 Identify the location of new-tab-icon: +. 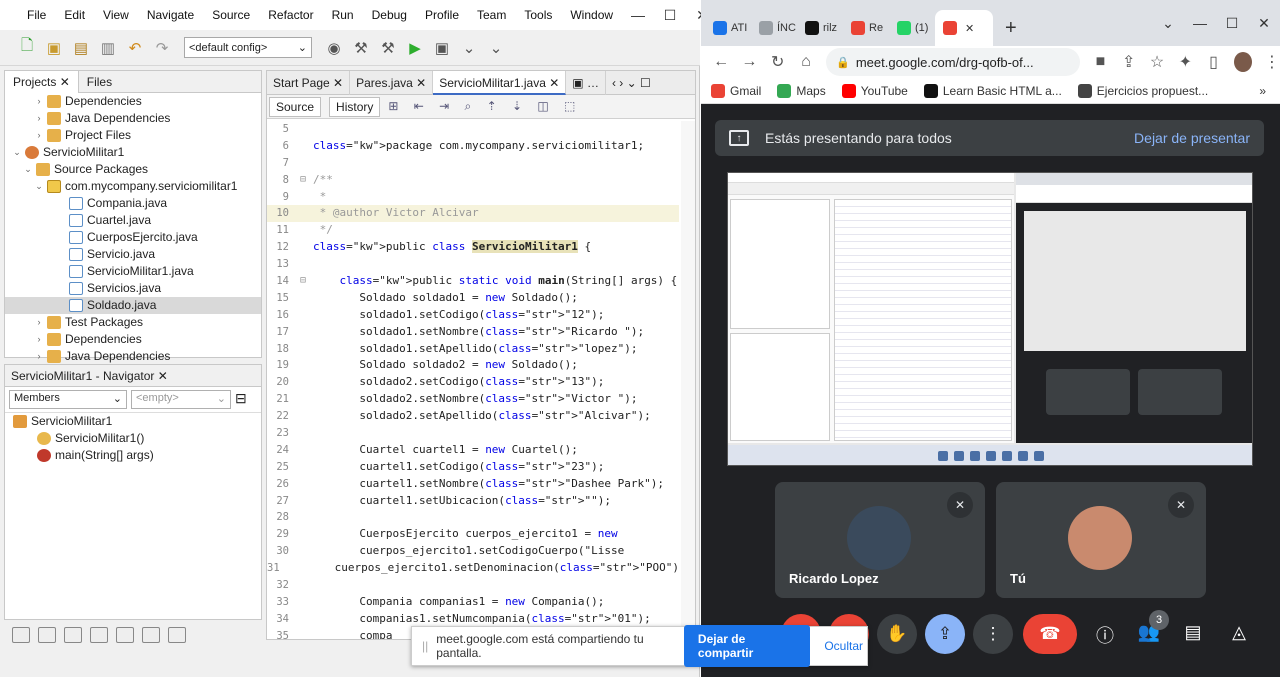
(1011, 28).